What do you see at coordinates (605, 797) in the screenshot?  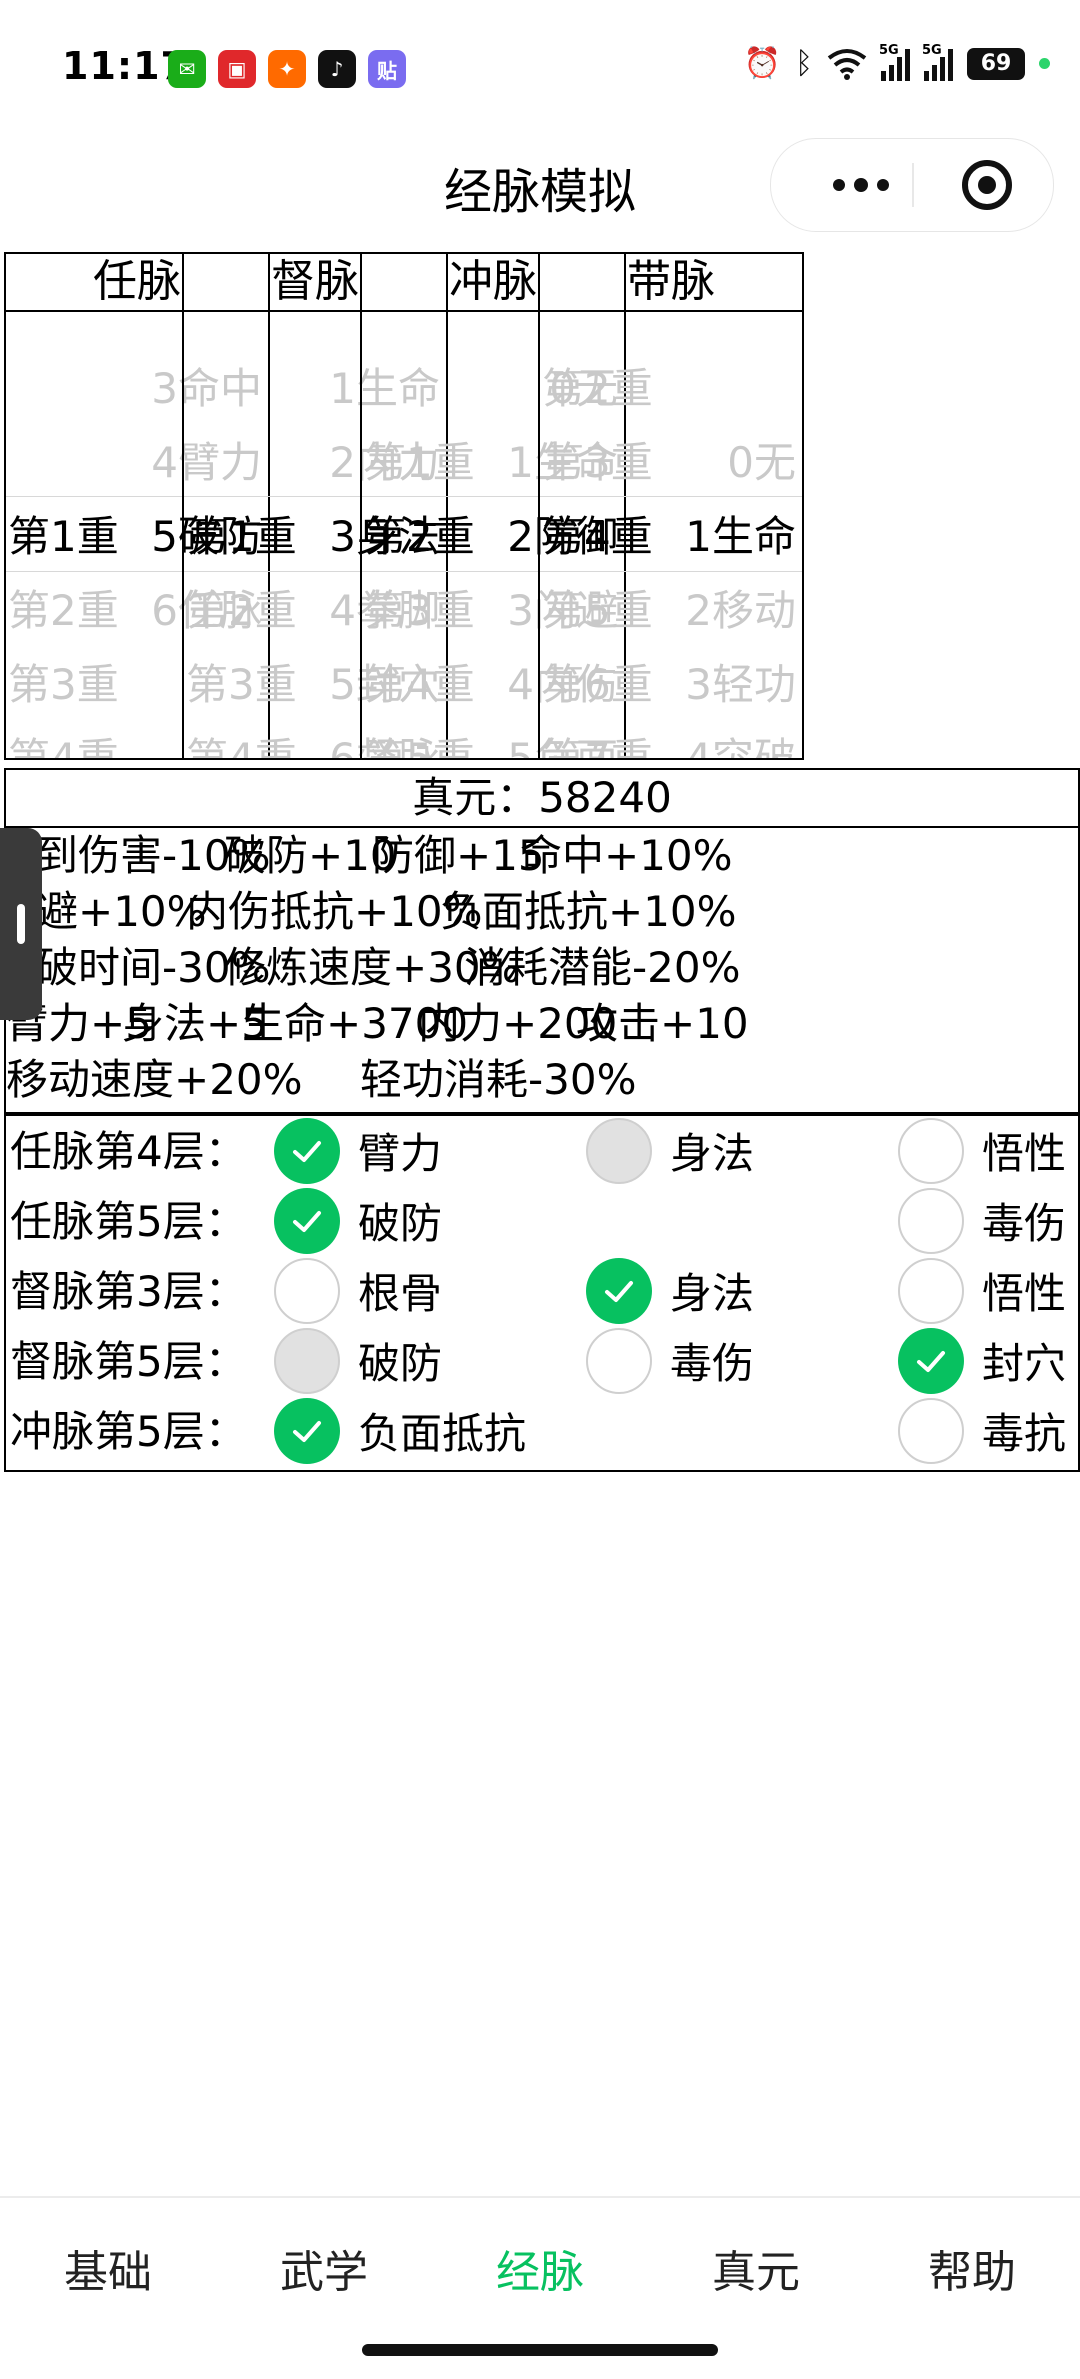 I see `zhenyuan-value: 58240` at bounding box center [605, 797].